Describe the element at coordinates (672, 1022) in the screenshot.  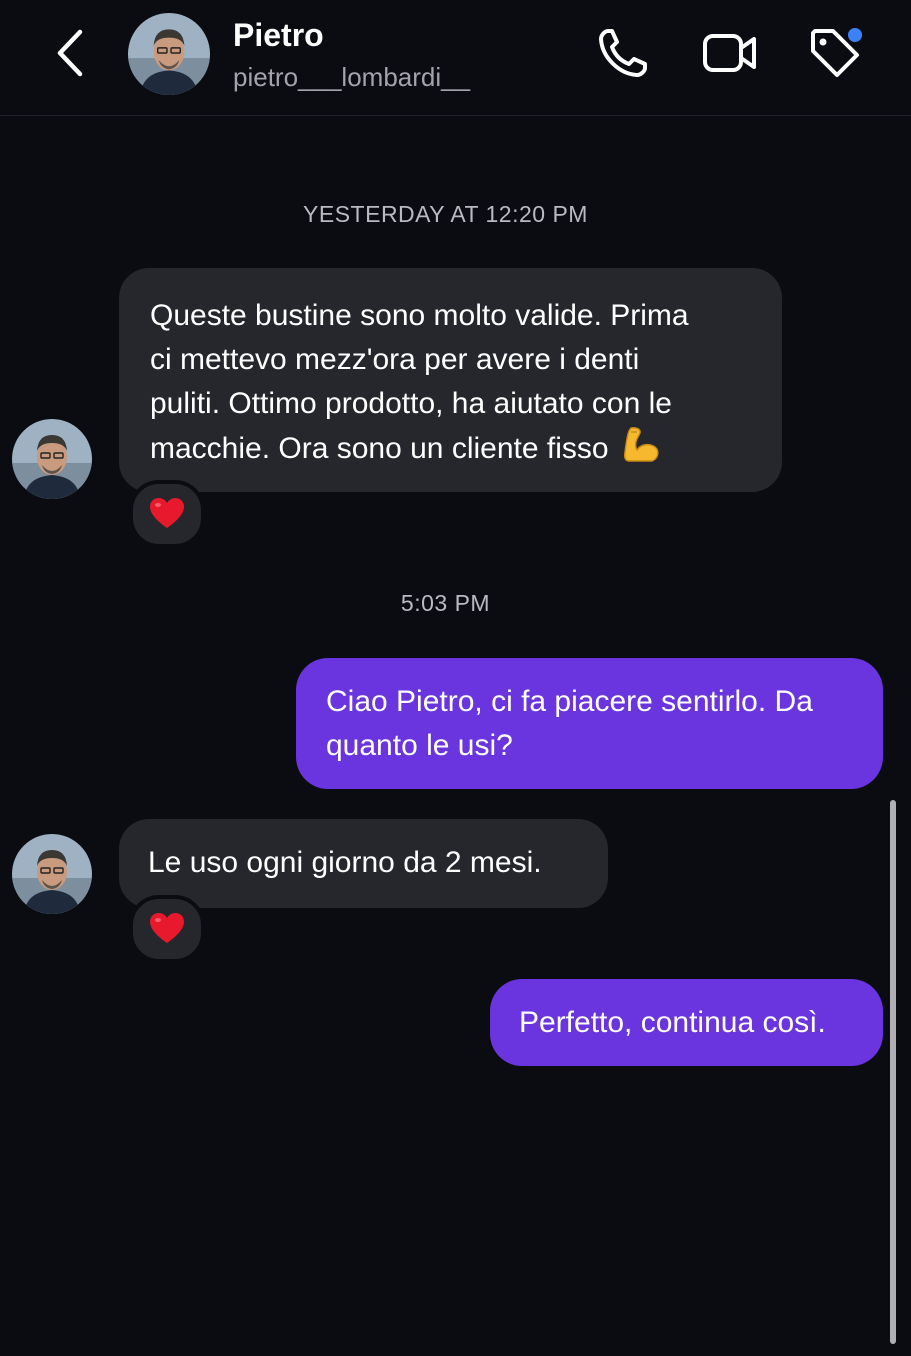
I see `message-line: Perfetto, continua così.` at that location.